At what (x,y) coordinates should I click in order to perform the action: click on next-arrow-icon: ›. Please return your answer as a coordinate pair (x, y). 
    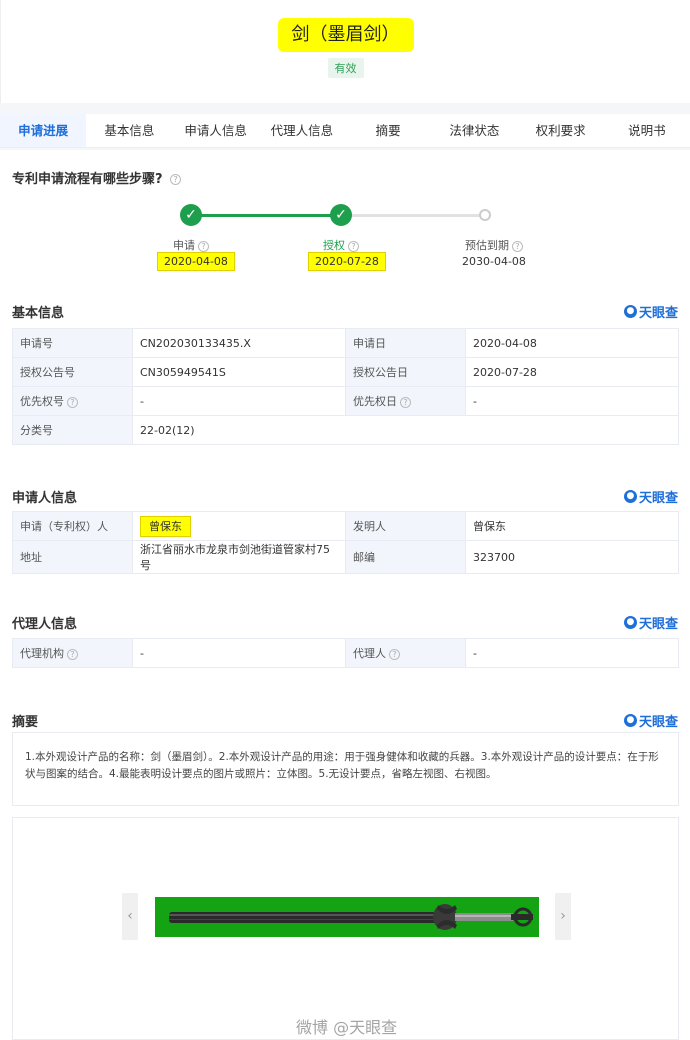
    Looking at the image, I should click on (563, 916).